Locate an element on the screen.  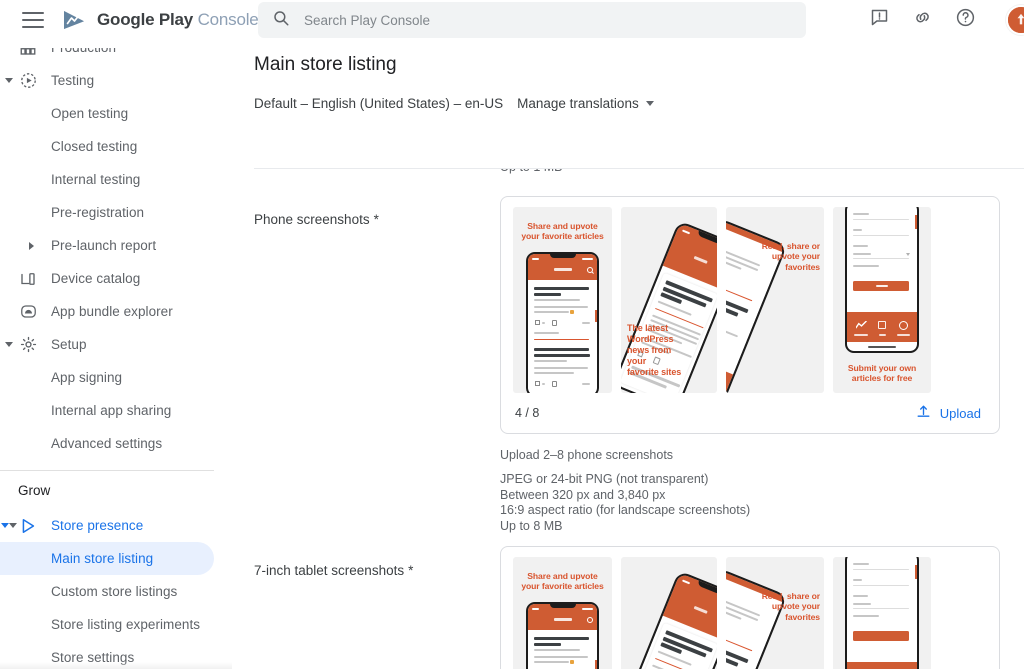
brand: Google Play Console is located at coordinates (160, 20).